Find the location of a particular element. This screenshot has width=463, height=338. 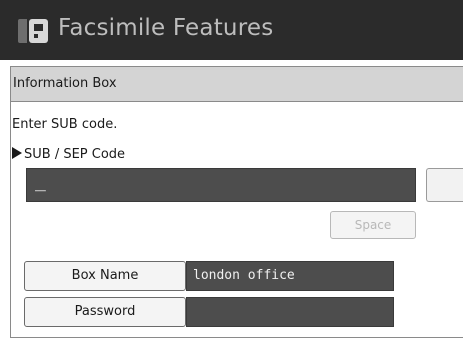

fax-icon is located at coordinates (33, 31).